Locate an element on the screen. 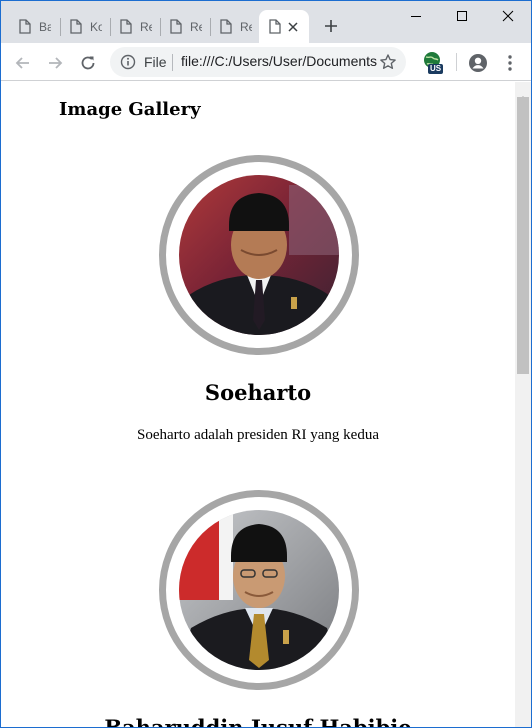 The width and height of the screenshot is (532, 728). tab-strip: Ba Ko Re Re Re is located at coordinates (266, 22).